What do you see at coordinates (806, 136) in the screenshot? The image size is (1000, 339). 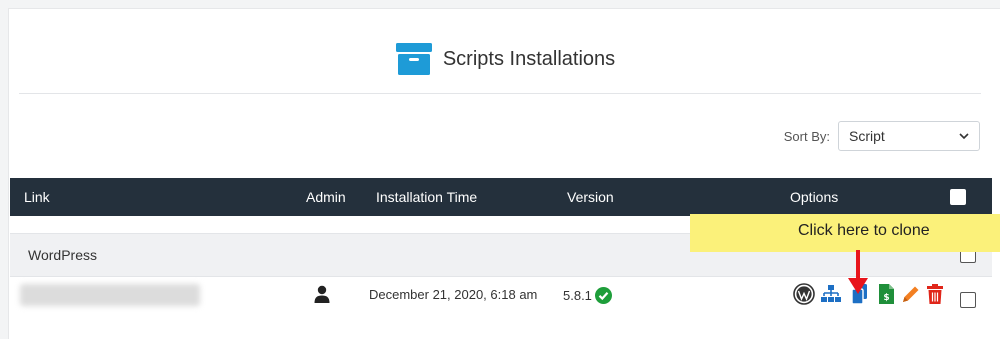 I see `sort-label: Sort By:` at bounding box center [806, 136].